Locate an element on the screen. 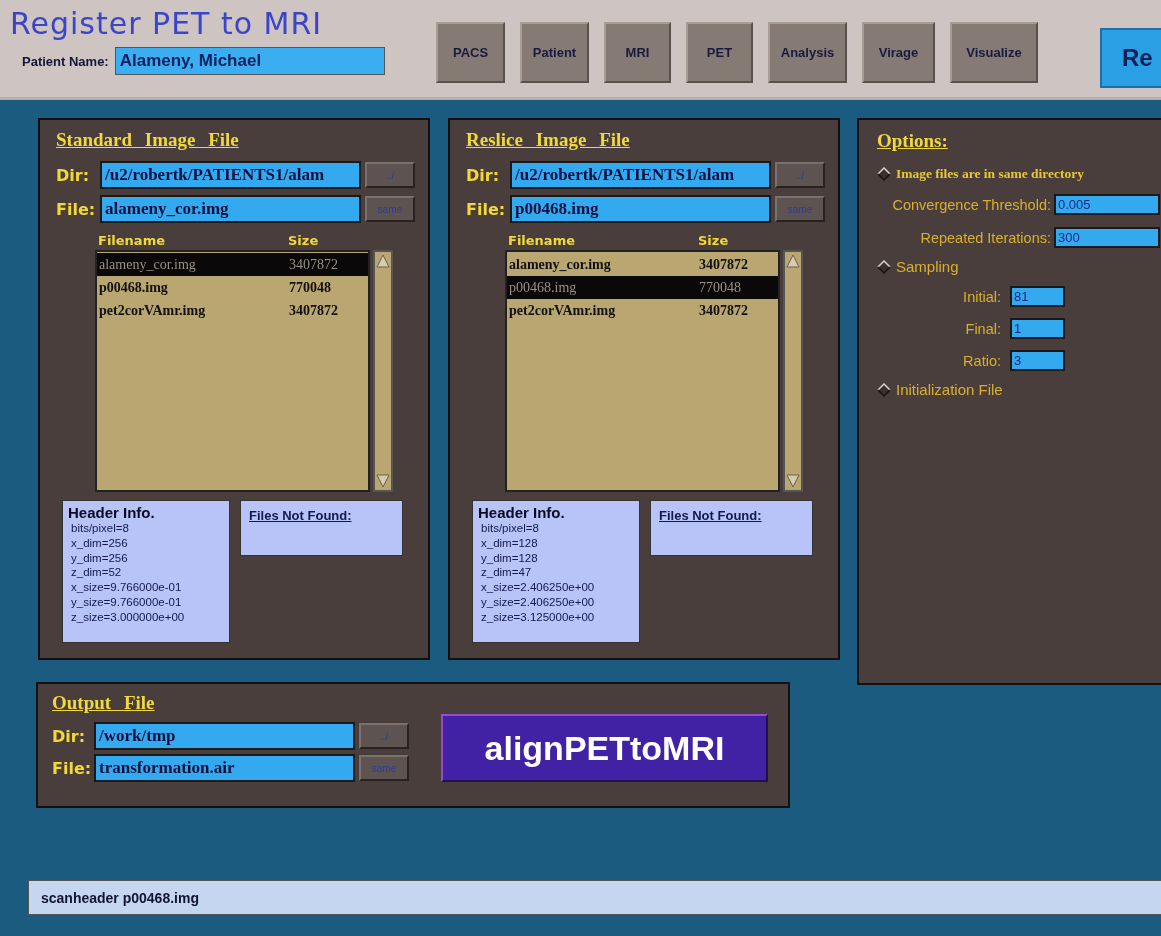 This screenshot has height=936, width=1161. field-label: Ratio: is located at coordinates (981, 360).